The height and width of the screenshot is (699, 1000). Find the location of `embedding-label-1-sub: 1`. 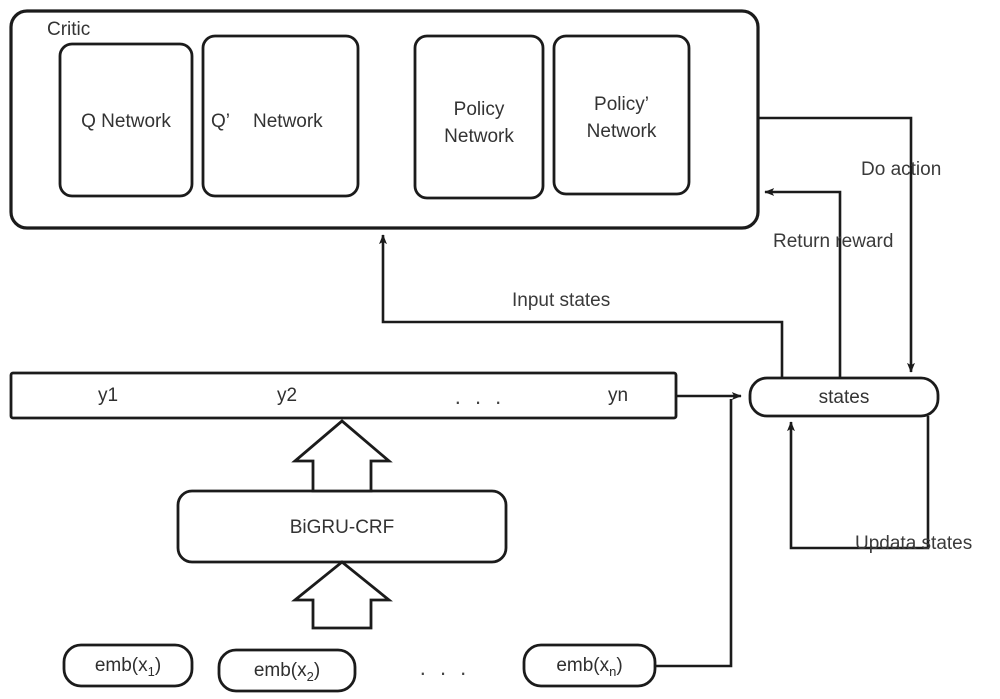

embedding-label-1-sub: 1 is located at coordinates (151, 671).